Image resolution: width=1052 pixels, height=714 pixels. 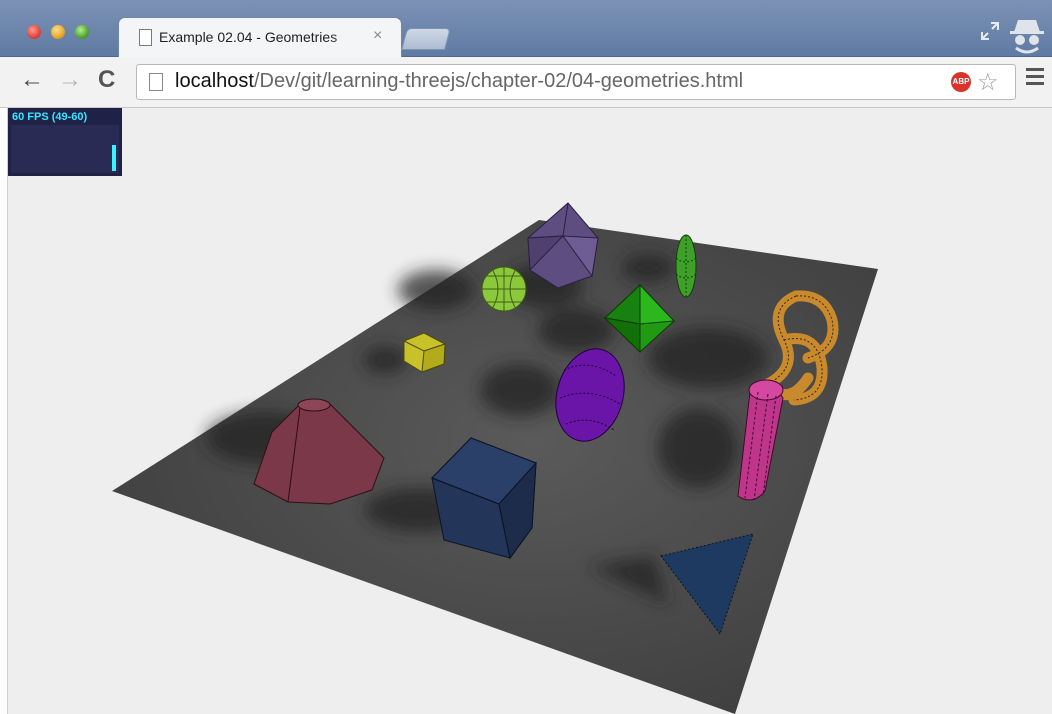 What do you see at coordinates (34, 32) in the screenshot?
I see `close-window-button` at bounding box center [34, 32].